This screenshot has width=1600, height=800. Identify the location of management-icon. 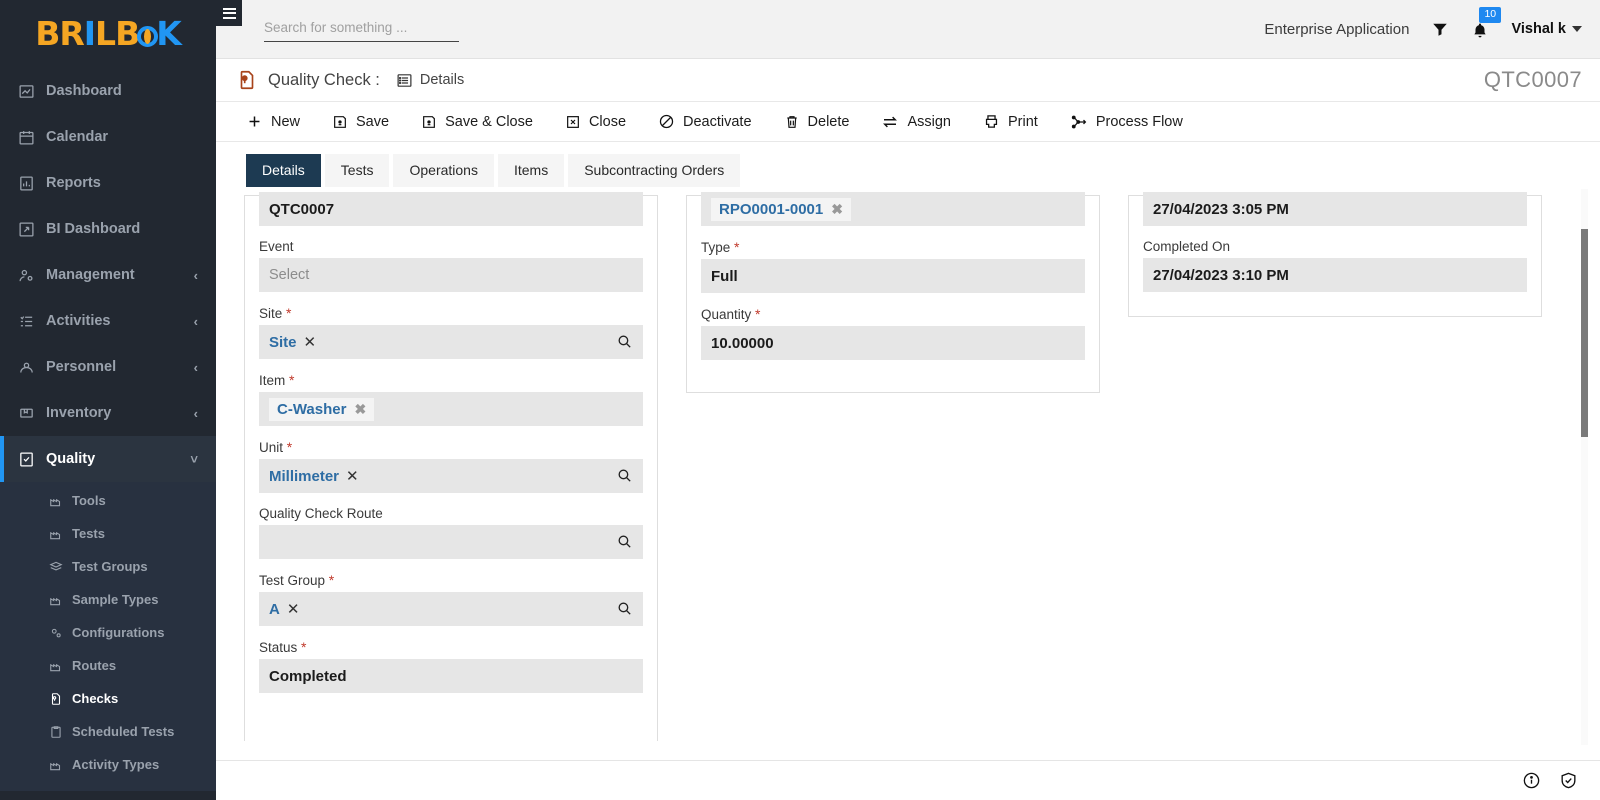
(26, 275).